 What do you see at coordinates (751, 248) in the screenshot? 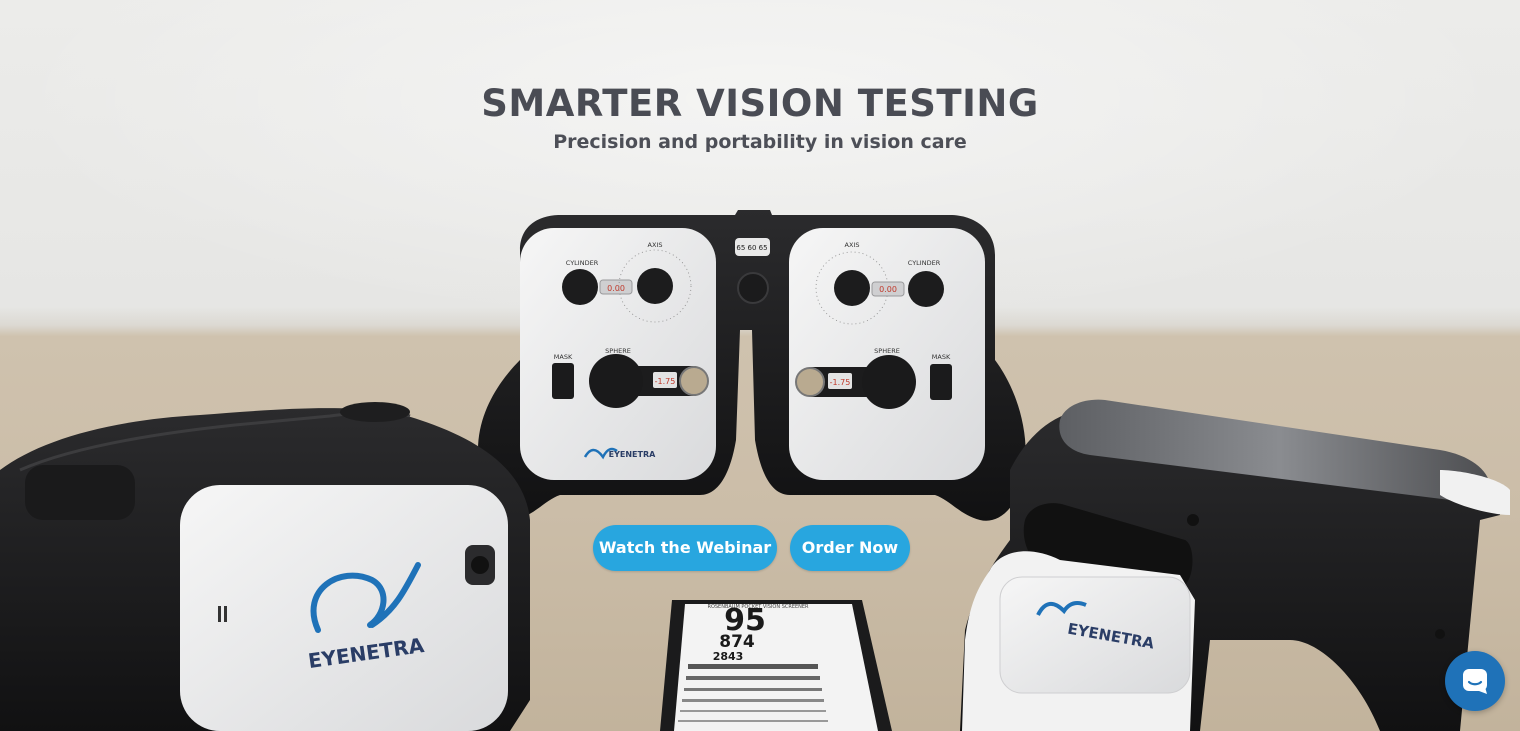
I see `pd-scale: 65 60 65` at bounding box center [751, 248].